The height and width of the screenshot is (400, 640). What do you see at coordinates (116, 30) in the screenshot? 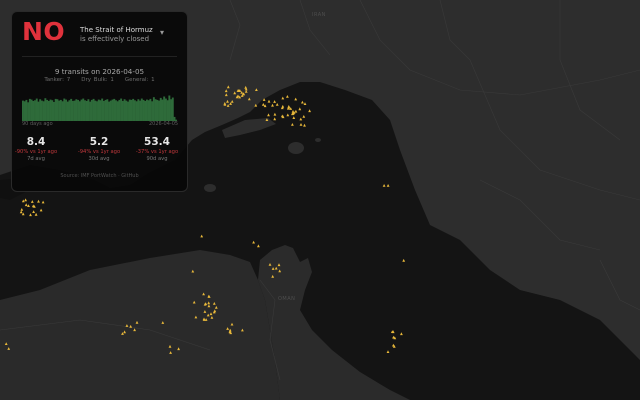
I see `headline-line1: The Strait of Hormuz` at bounding box center [116, 30].